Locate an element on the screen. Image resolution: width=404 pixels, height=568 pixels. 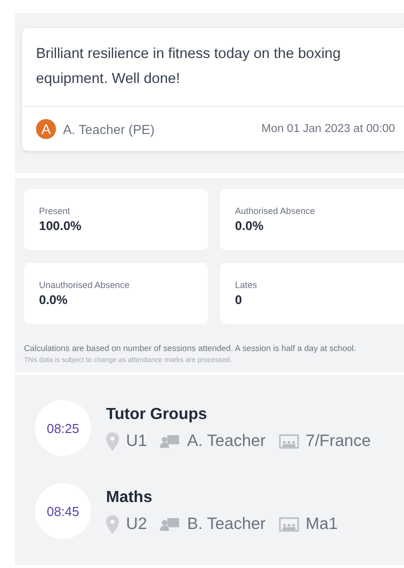
room-text: U1 is located at coordinates (137, 441).